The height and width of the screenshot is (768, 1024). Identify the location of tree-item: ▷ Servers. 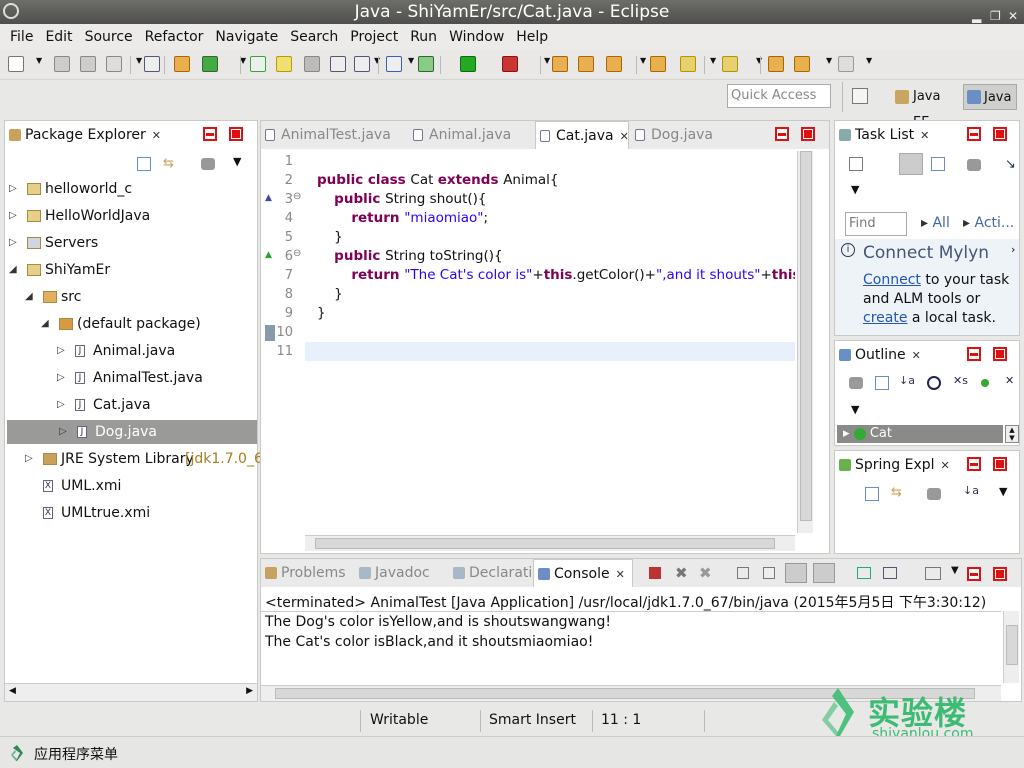
(130, 243).